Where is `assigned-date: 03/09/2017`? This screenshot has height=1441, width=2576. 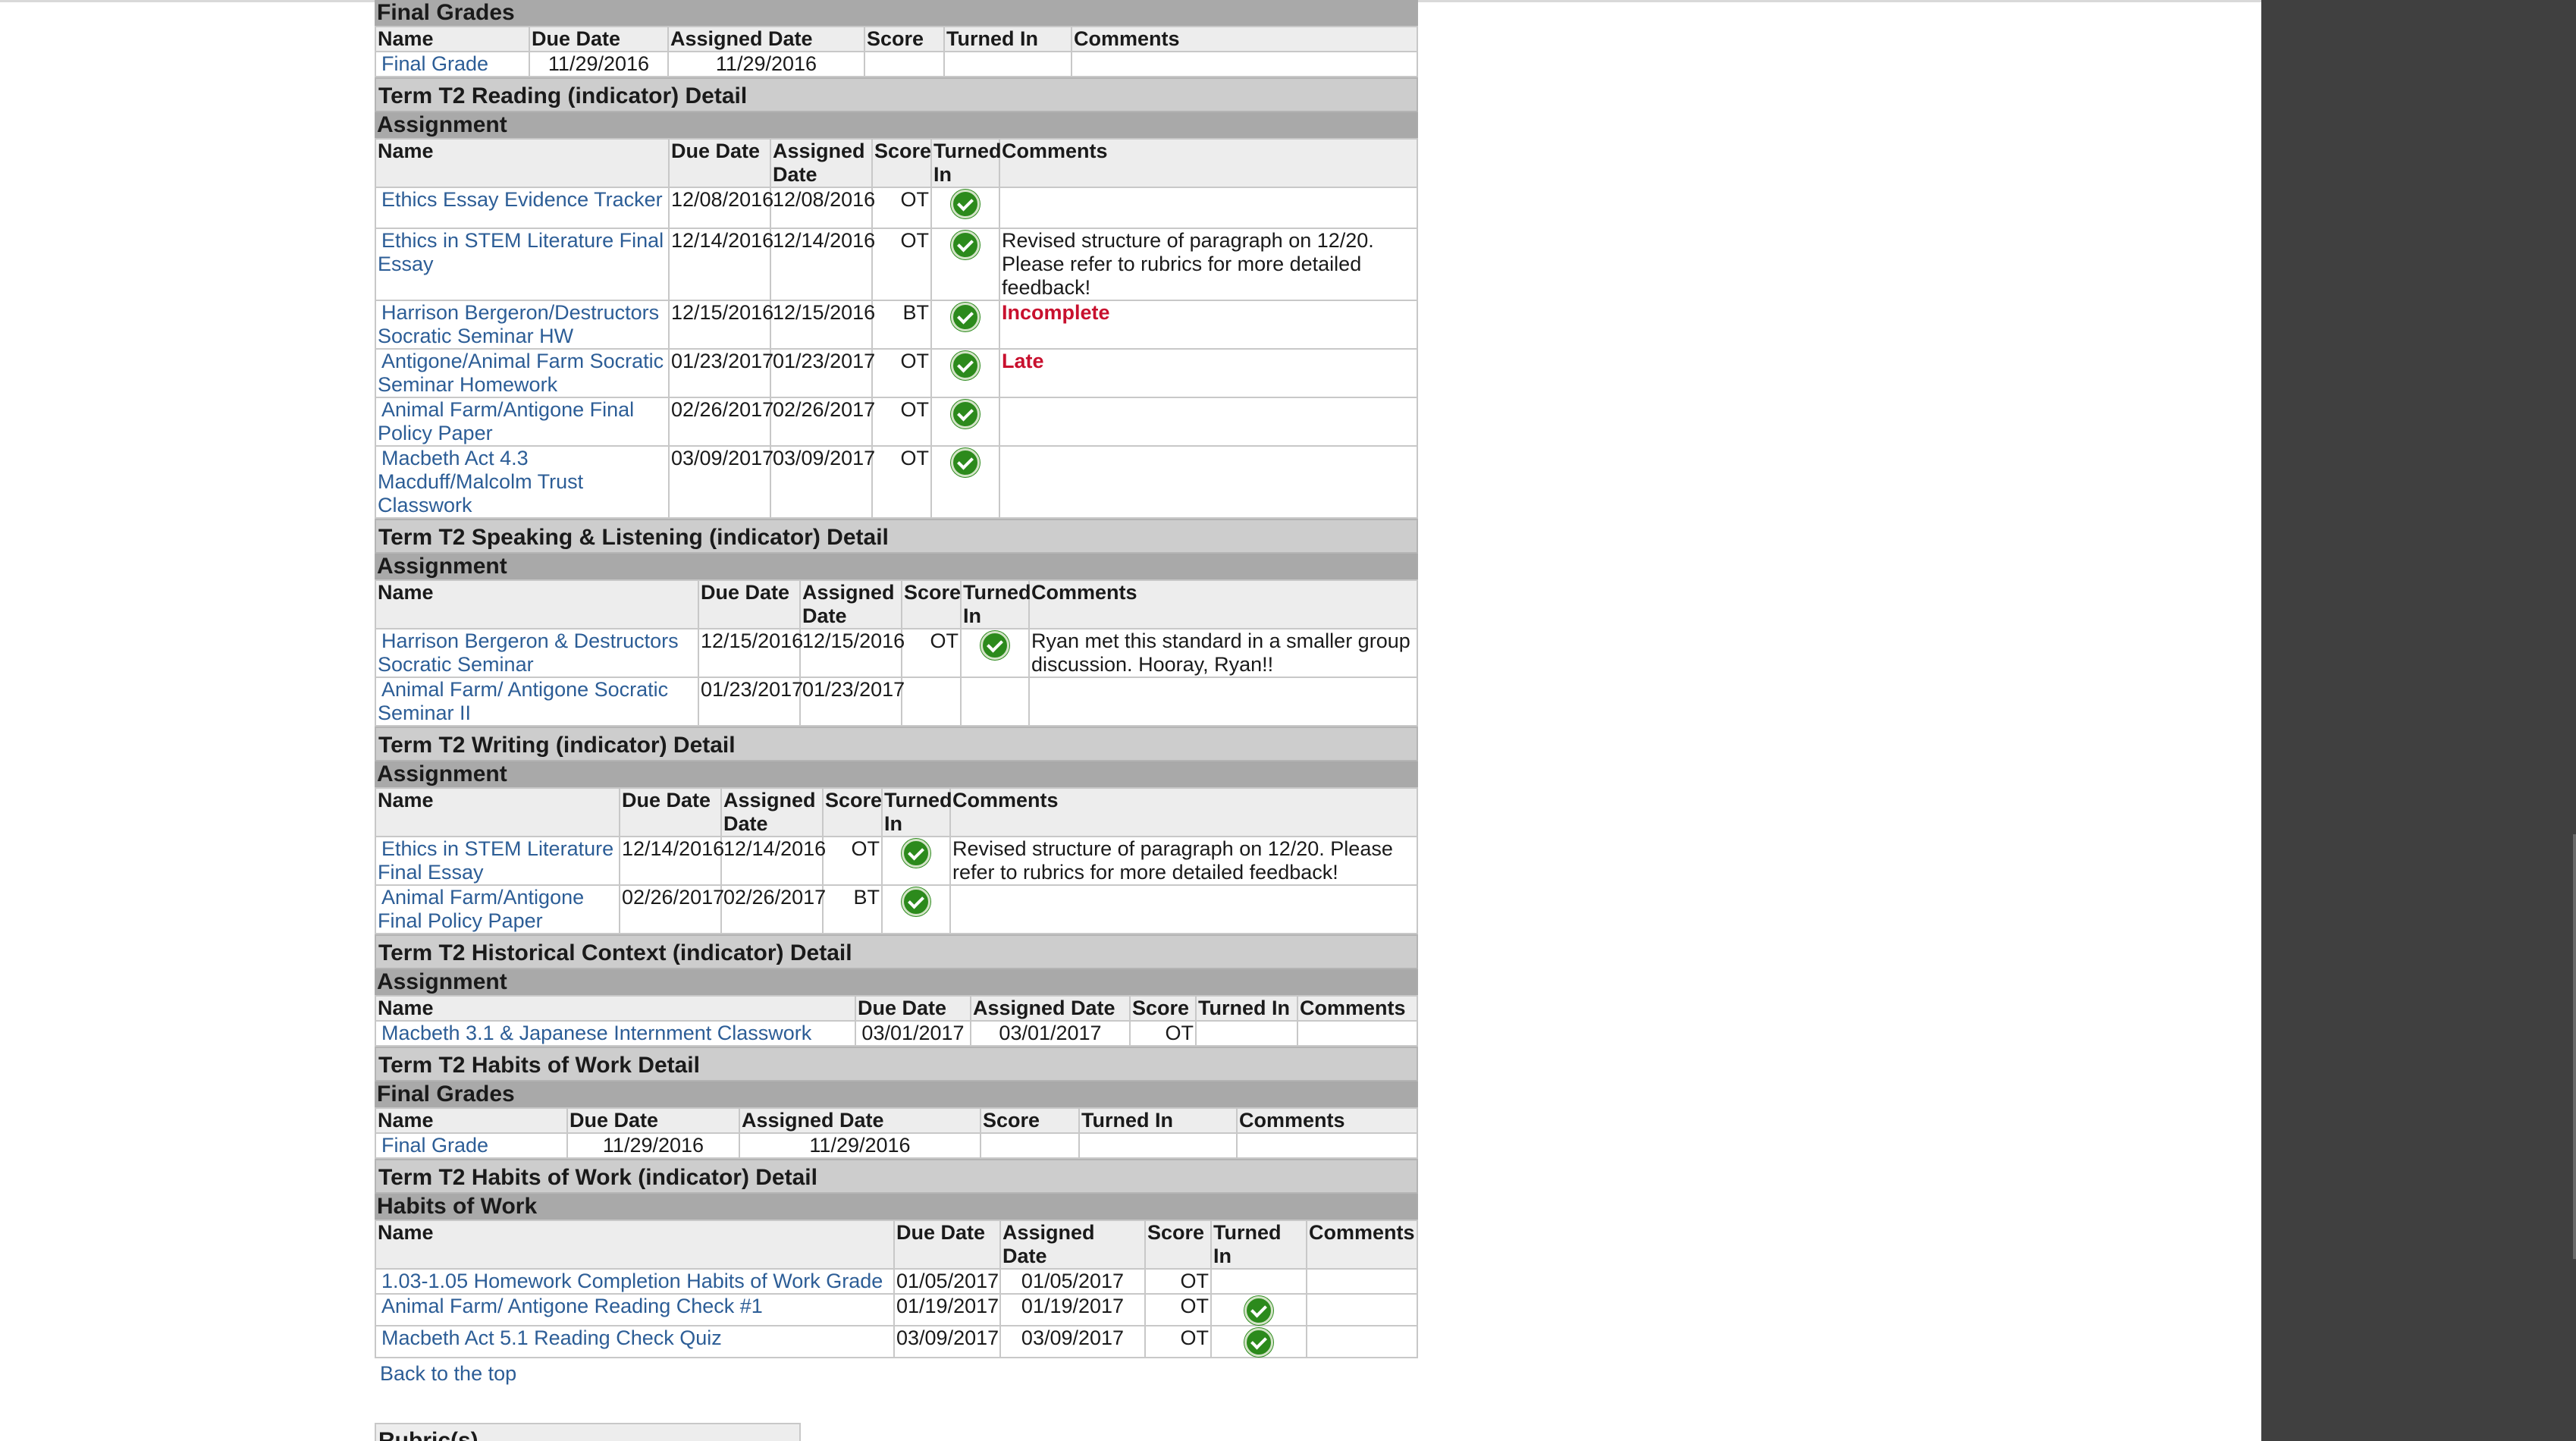
assigned-date: 03/09/2017 is located at coordinates (1072, 1342).